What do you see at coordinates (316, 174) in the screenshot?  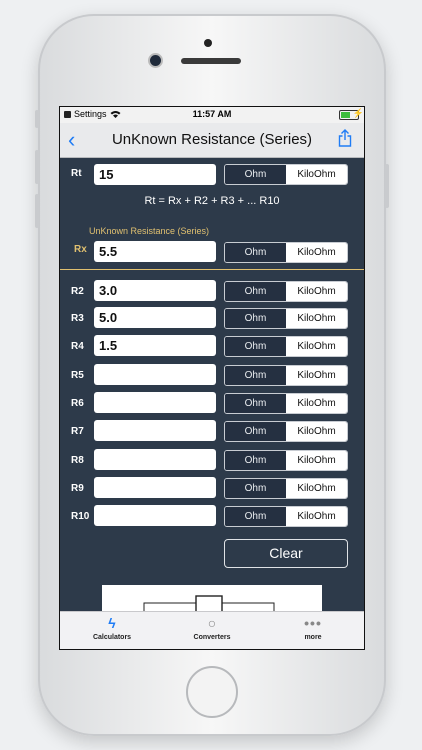 I see `rt-kiloohm-option: KiloOhm` at bounding box center [316, 174].